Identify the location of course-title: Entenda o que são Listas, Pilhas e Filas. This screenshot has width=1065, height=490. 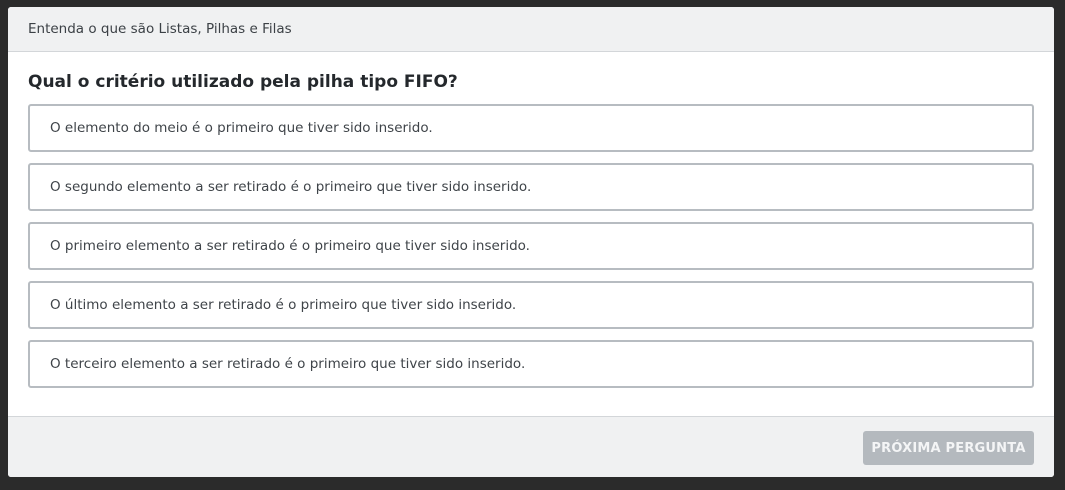
(160, 29).